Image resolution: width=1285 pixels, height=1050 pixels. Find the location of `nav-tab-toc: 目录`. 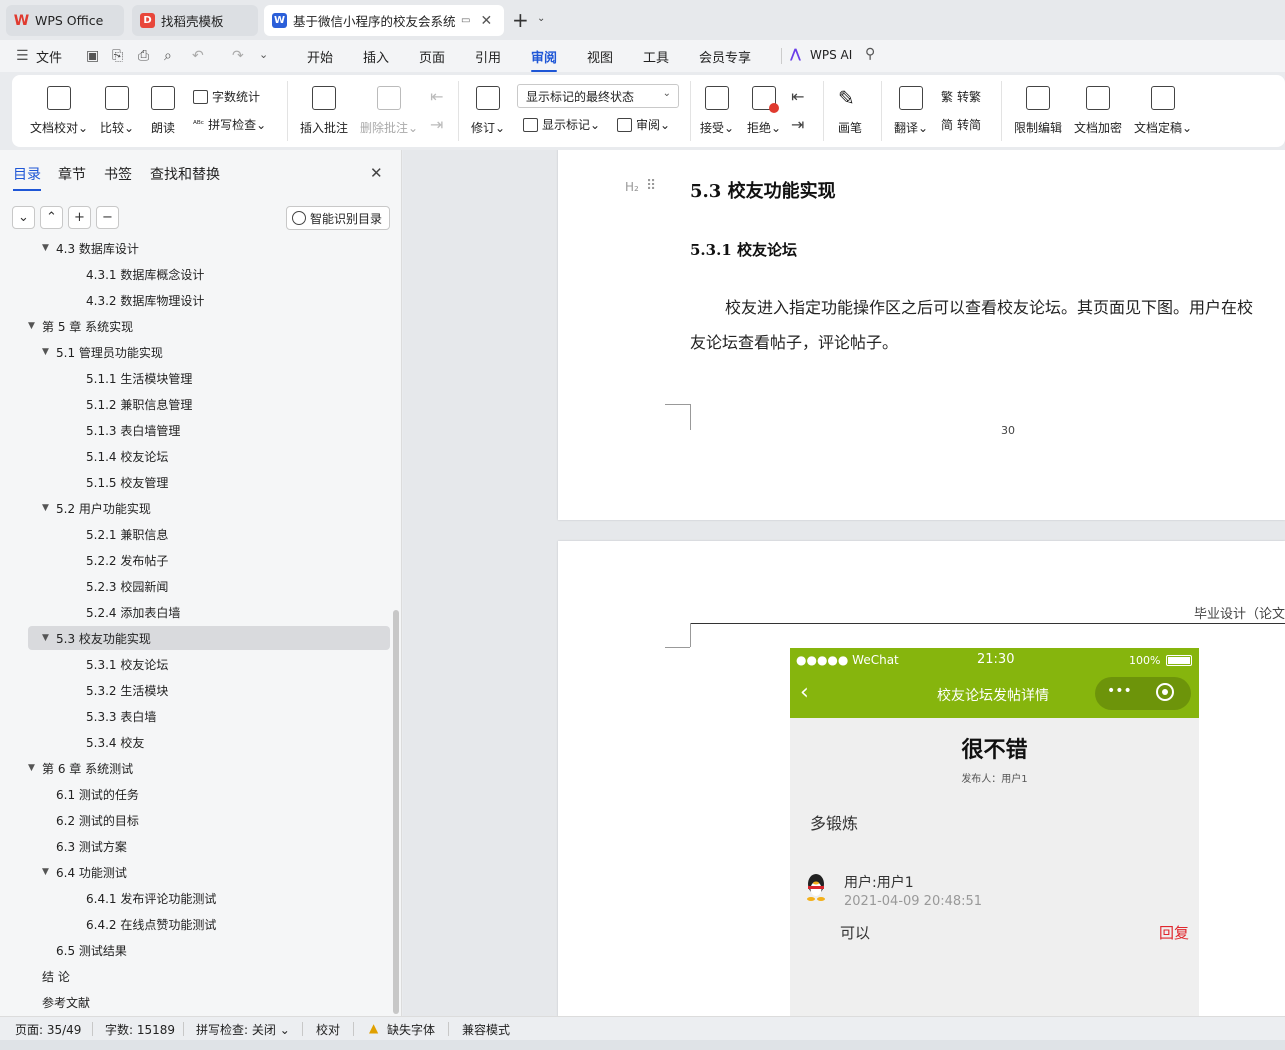

nav-tab-toc: 目录 is located at coordinates (27, 177).